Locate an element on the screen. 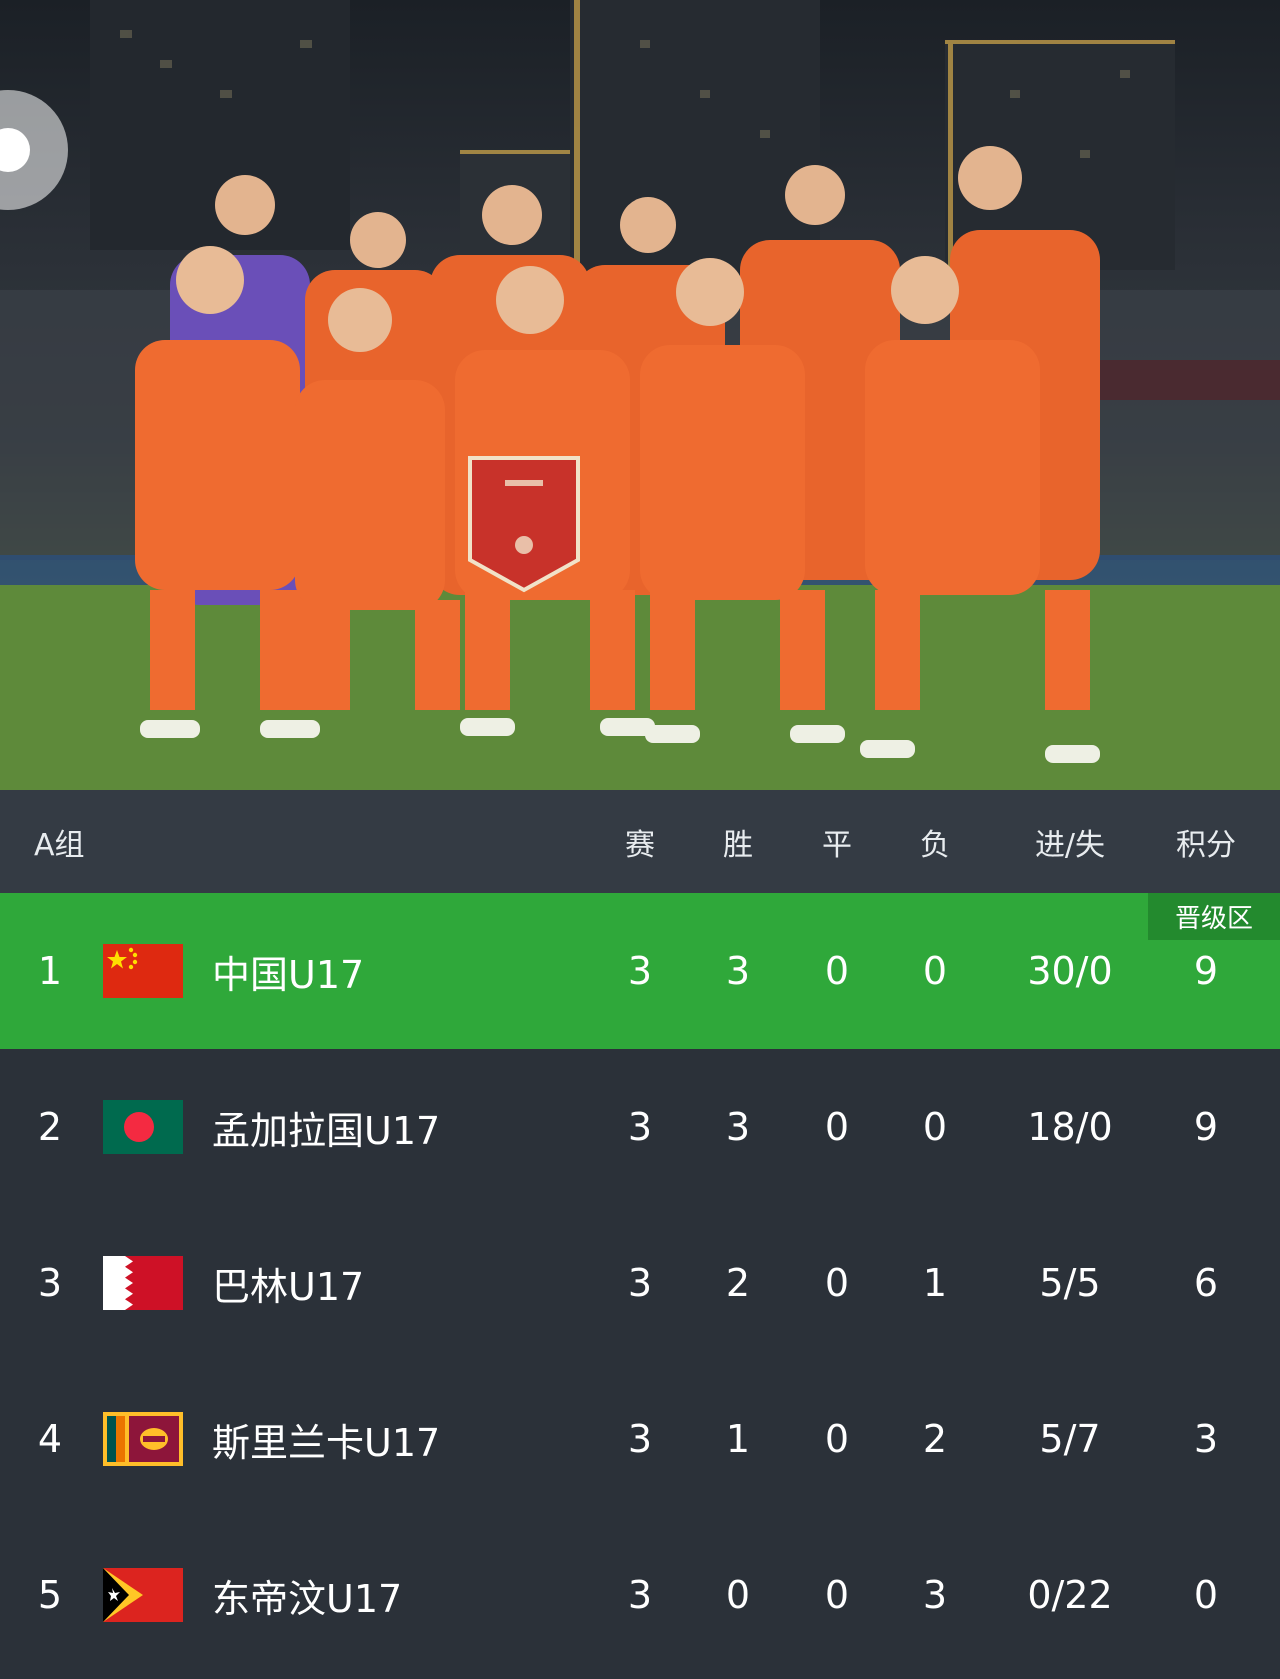 The height and width of the screenshot is (1679, 1280). lost: 3 is located at coordinates (935, 1595).